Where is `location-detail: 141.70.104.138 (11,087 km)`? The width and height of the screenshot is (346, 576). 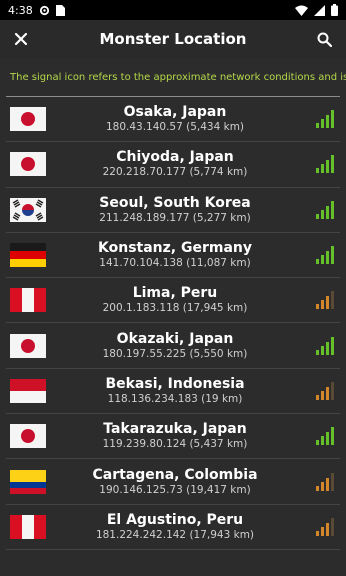 location-detail: 141.70.104.138 (11,087 km) is located at coordinates (175, 263).